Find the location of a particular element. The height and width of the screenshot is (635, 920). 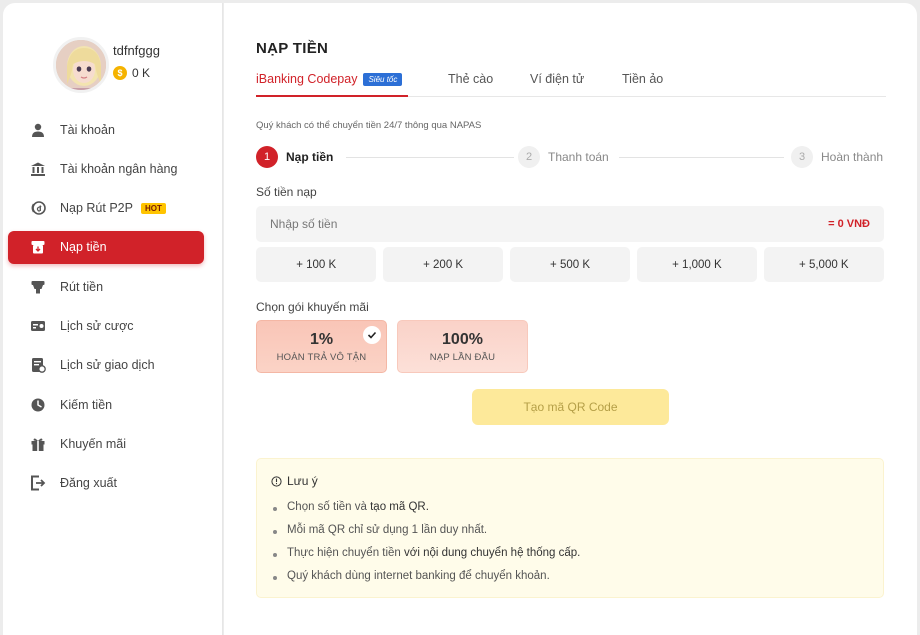

step-complete: 3 Hoàn thành is located at coordinates (837, 157).